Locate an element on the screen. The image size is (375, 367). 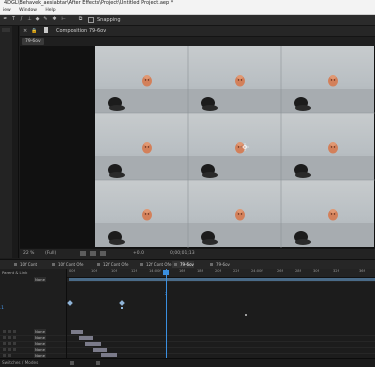
composition-title: Composition 79-6ov is located at coordinates (81, 31).